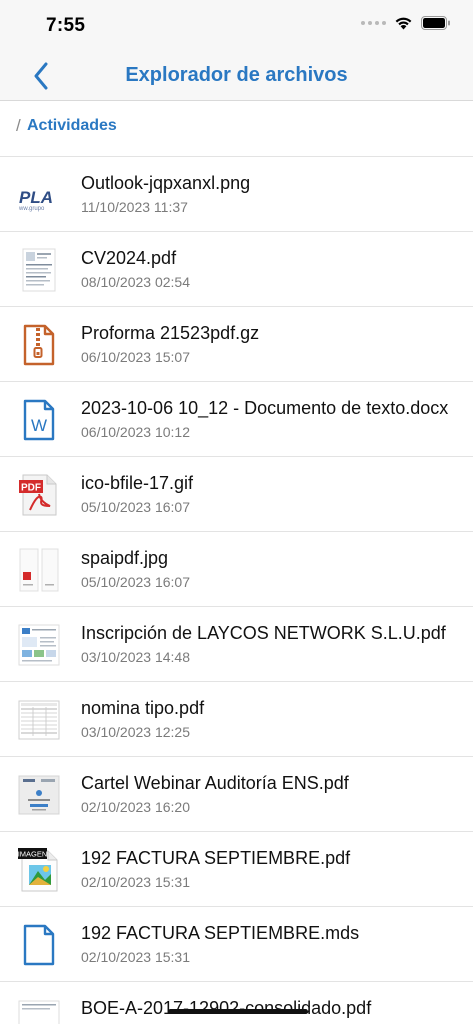 This screenshot has height=1024, width=473. Describe the element at coordinates (236, 269) in the screenshot. I see `file-row: CV2024.pdf 08/10/2023 02:54` at that location.